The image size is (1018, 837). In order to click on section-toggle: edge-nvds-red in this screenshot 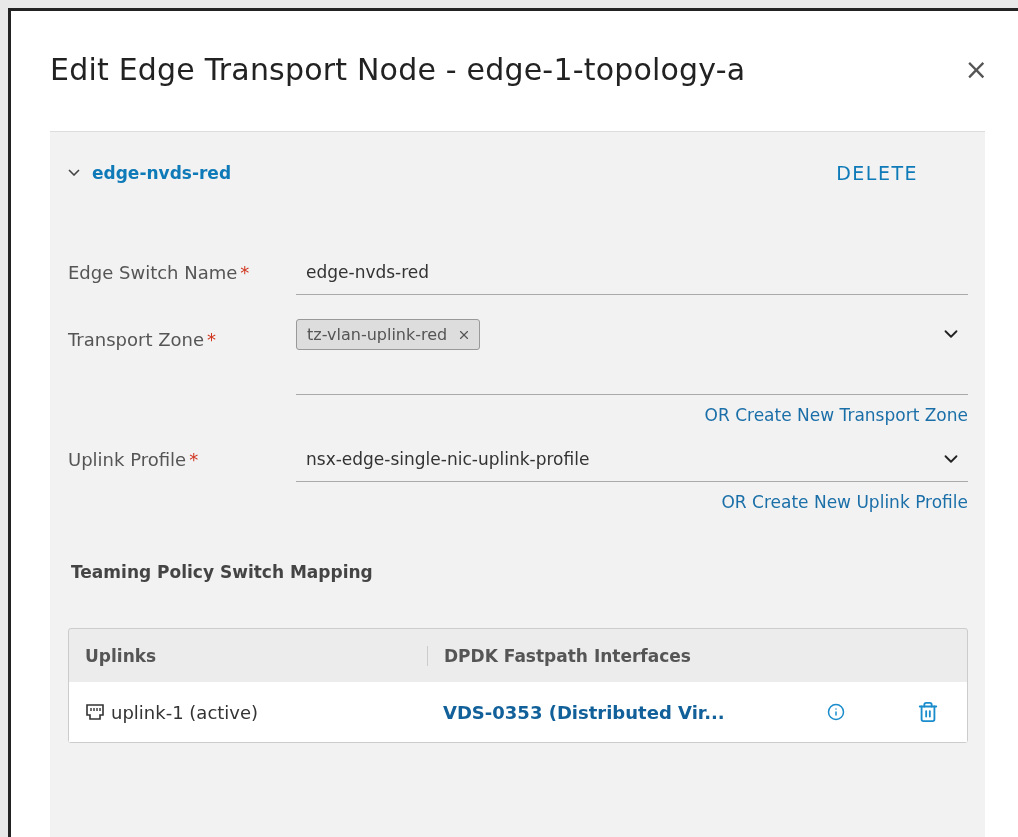, I will do `click(150, 172)`.